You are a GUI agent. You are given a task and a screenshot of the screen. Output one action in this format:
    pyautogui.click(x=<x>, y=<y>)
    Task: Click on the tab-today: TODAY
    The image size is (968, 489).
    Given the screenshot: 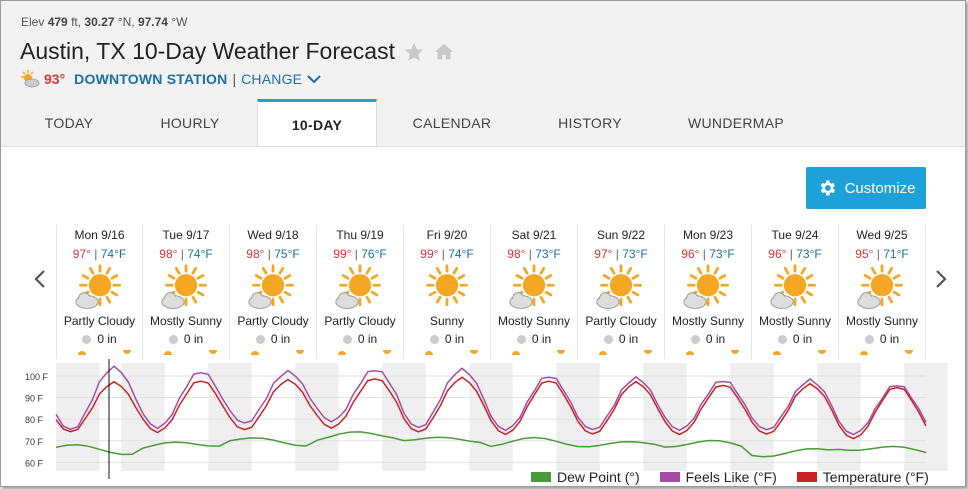 What is the action you would take?
    pyautogui.click(x=69, y=122)
    